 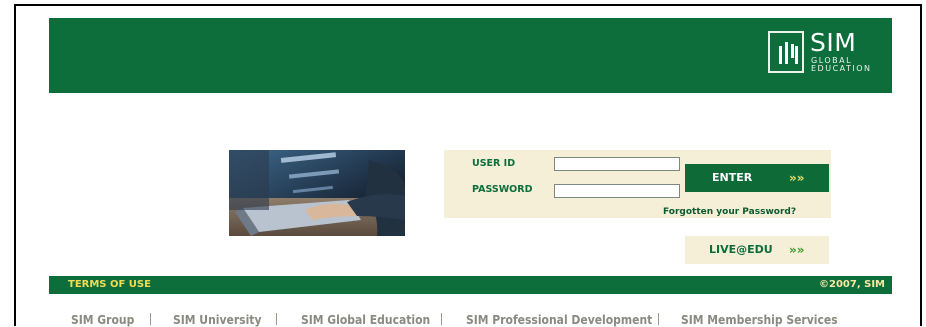 I want to click on footer-link-sim-group: SIM Group, so click(x=102, y=320).